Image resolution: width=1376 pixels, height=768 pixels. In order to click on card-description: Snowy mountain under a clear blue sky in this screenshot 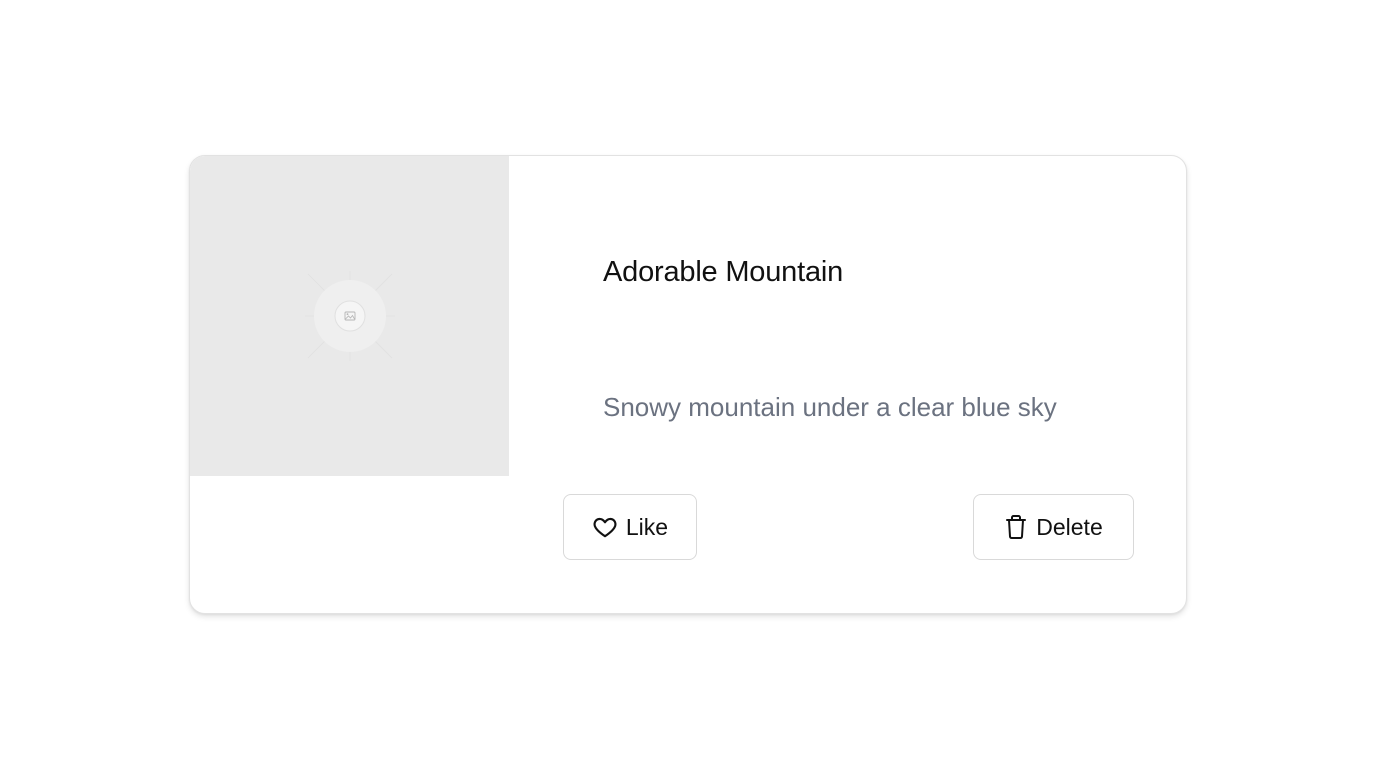, I will do `click(830, 407)`.